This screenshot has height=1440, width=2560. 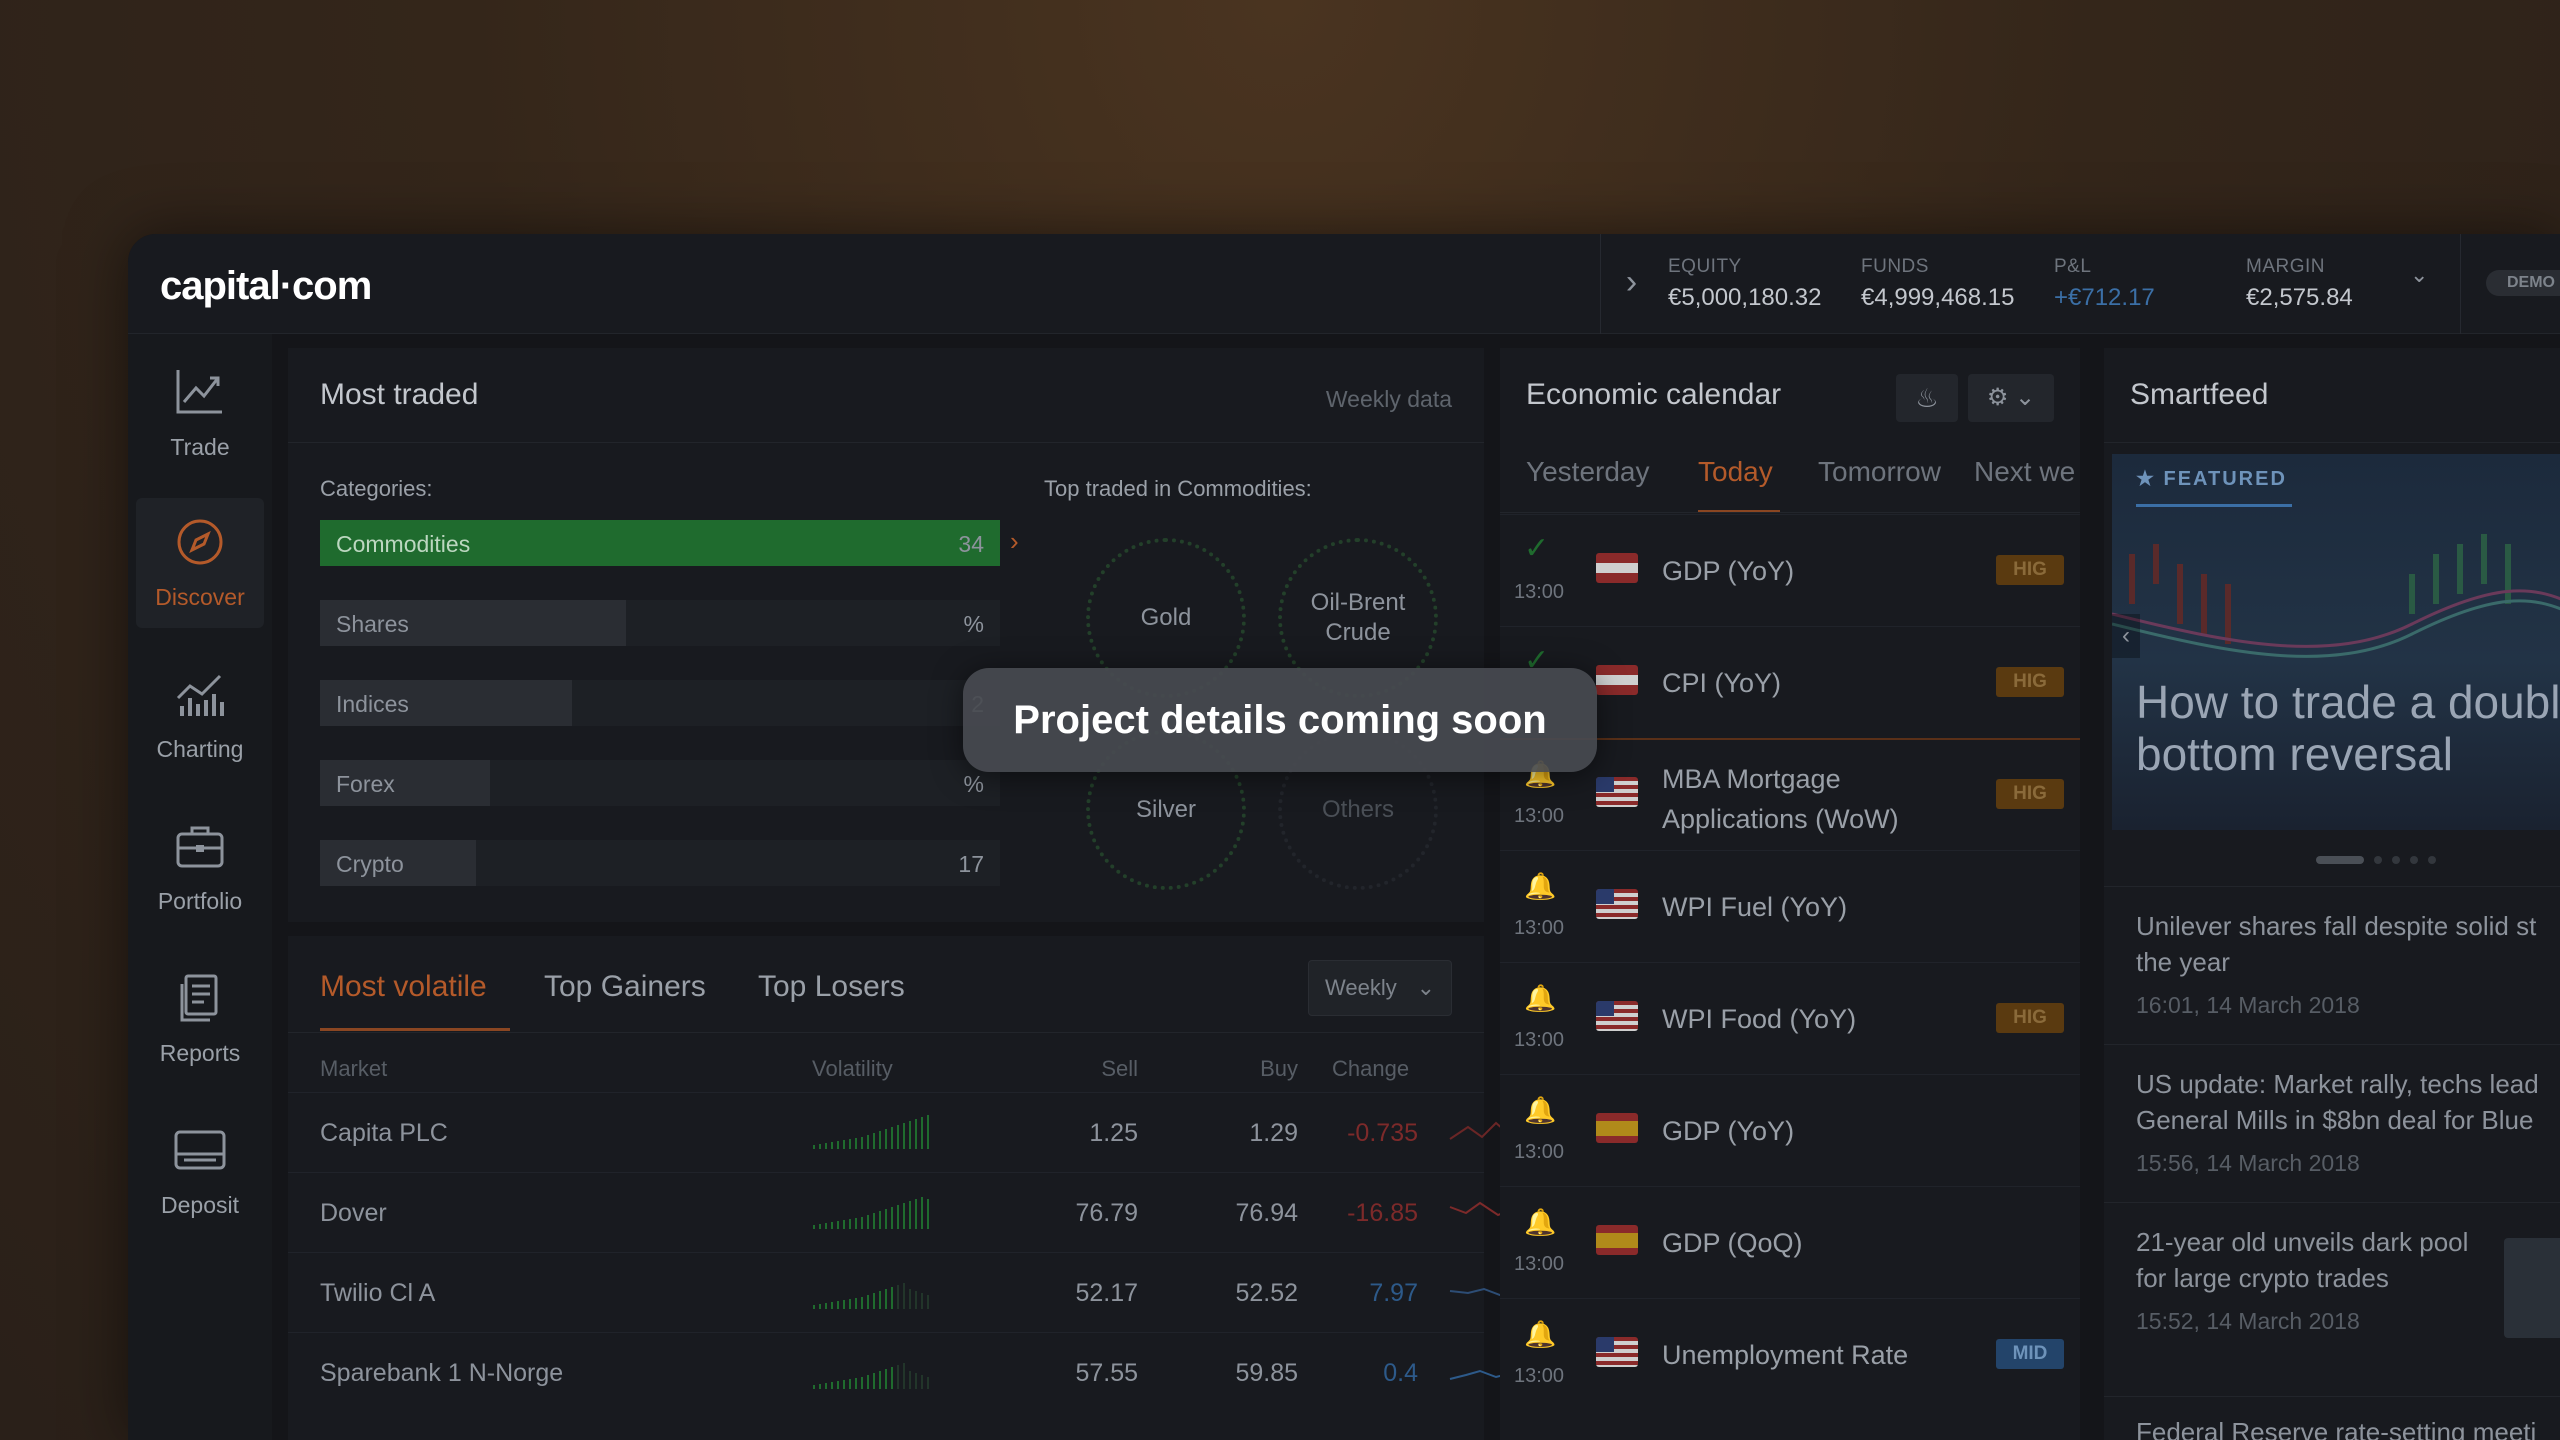 What do you see at coordinates (971, 544) in the screenshot?
I see `category-value: 34` at bounding box center [971, 544].